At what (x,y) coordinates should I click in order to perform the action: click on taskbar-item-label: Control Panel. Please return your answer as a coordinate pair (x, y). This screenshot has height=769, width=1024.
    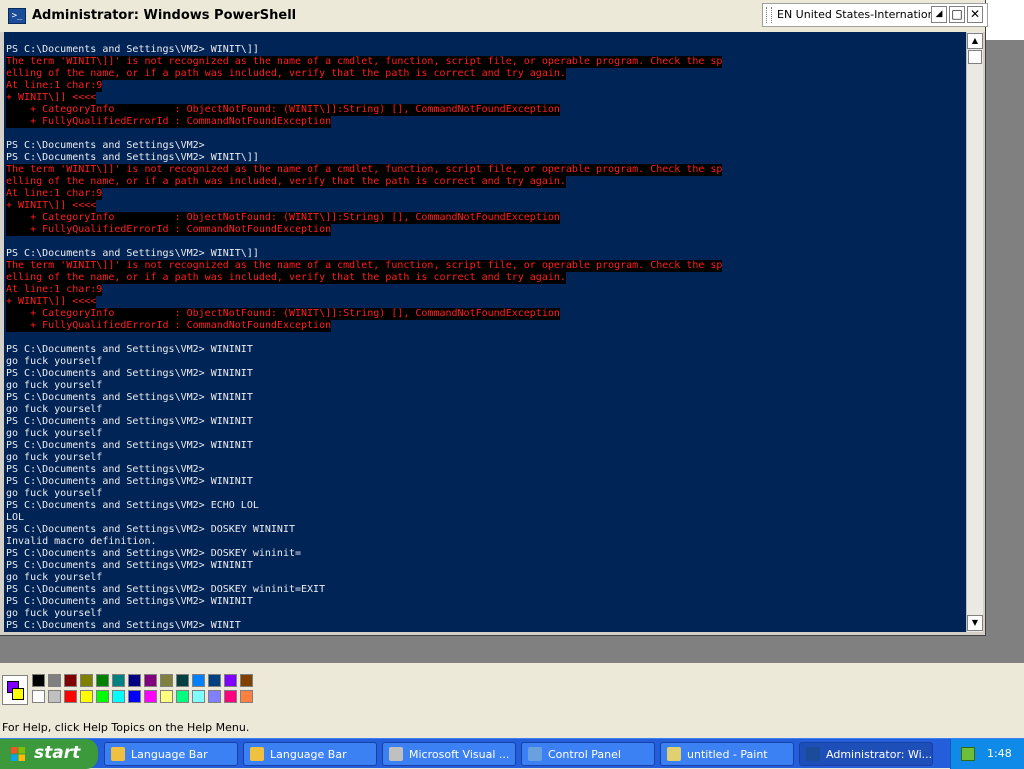
    Looking at the image, I should click on (584, 754).